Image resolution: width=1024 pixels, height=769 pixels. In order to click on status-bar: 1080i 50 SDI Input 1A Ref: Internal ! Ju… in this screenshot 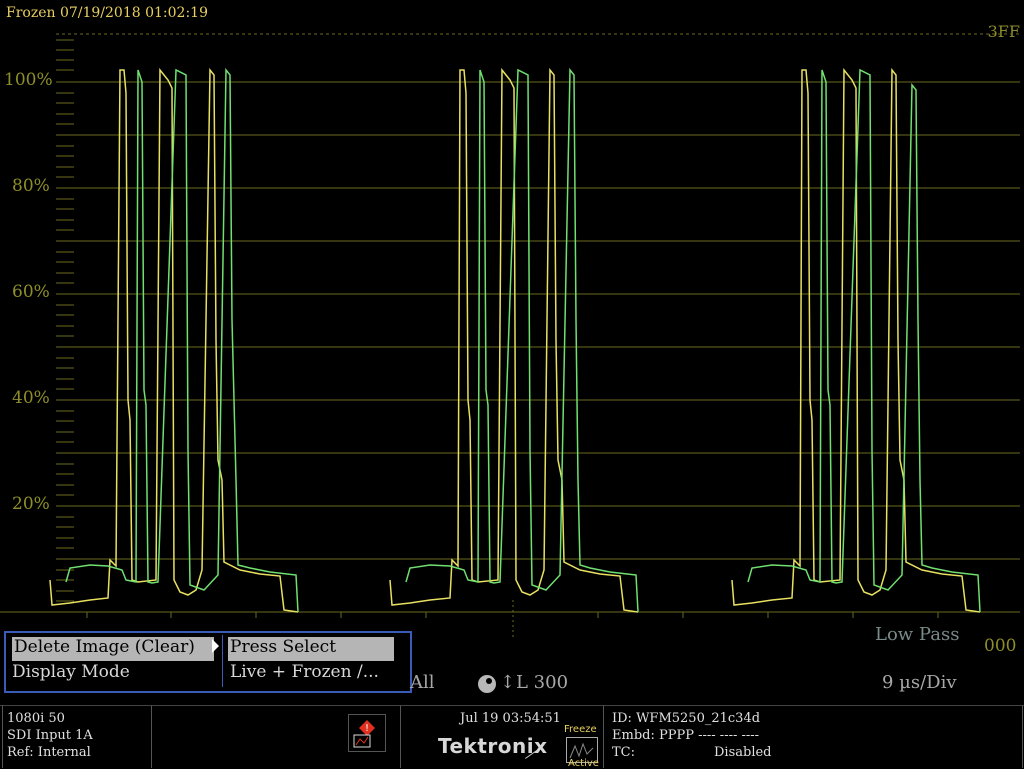, I will do `click(512, 737)`.